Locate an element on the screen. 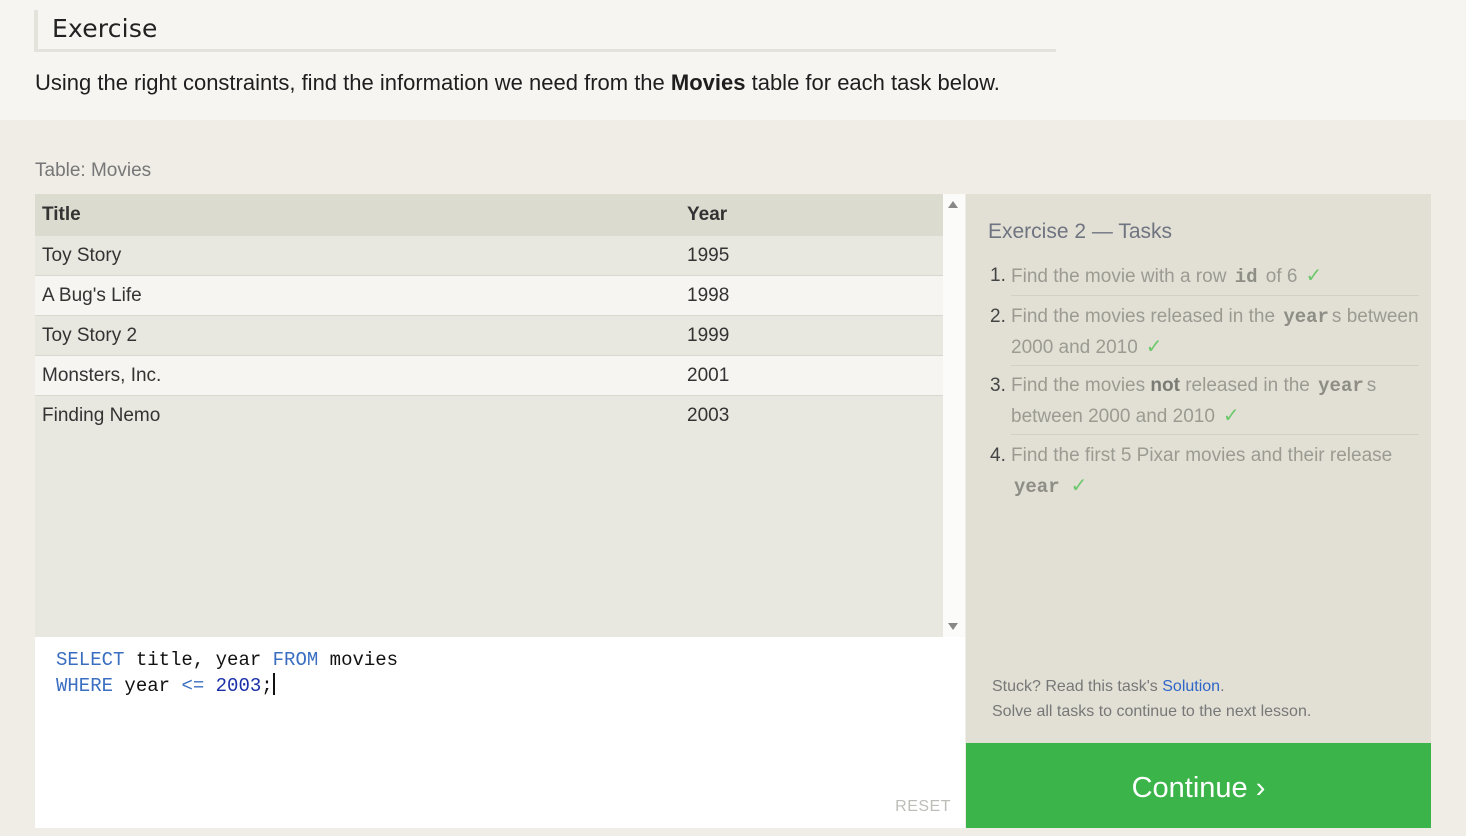  sql-keyword: SELECT is located at coordinates (90, 660).